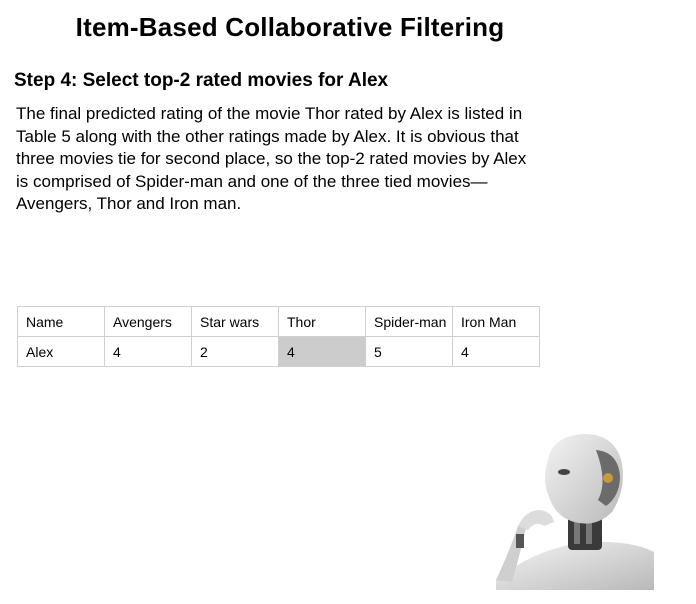 The height and width of the screenshot is (604, 696). Describe the element at coordinates (61, 351) in the screenshot. I see `cell-name: Alex` at that location.